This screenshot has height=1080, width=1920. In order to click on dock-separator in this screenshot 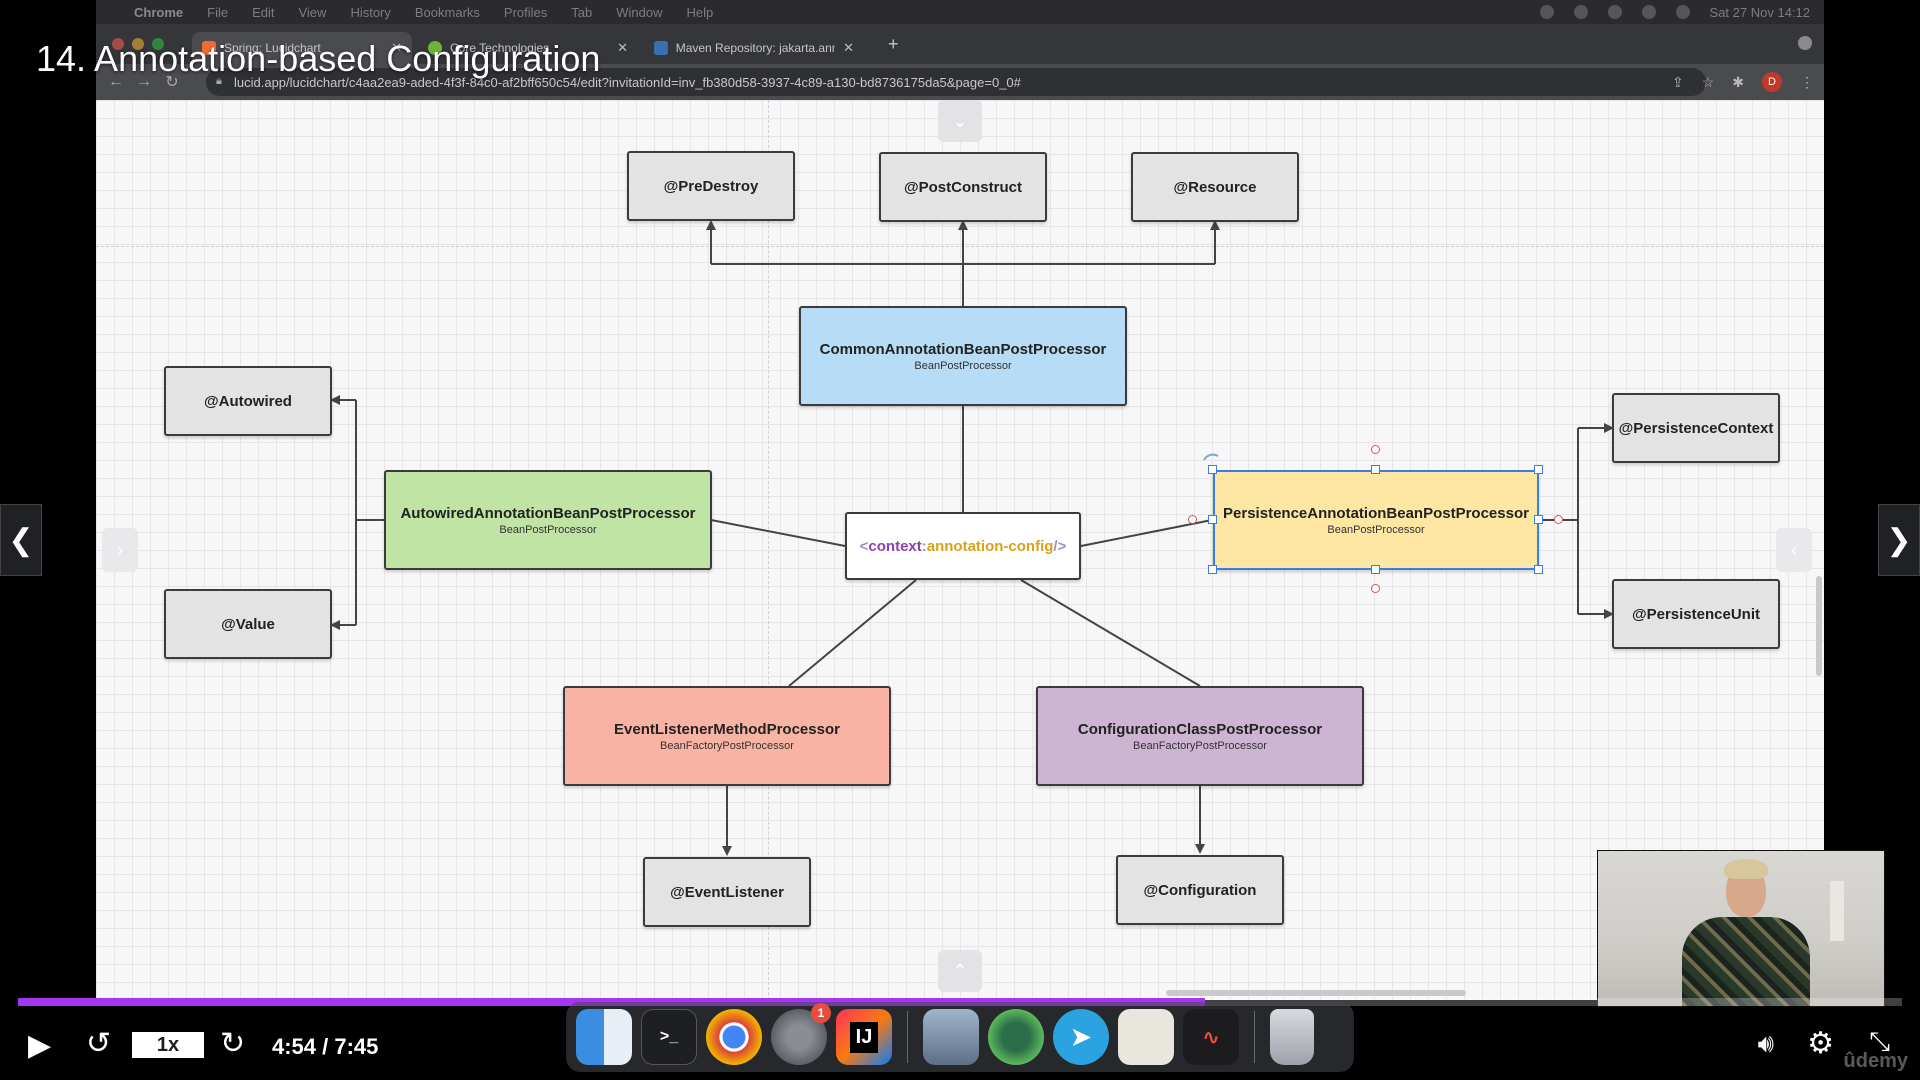, I will do `click(1254, 1037)`.